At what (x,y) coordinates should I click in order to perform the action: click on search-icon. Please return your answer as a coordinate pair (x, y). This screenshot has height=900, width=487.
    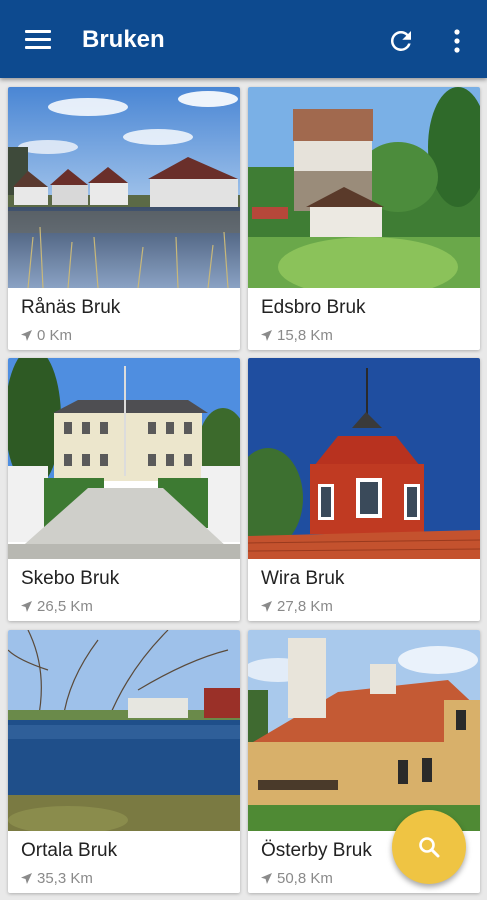
    Looking at the image, I should click on (429, 847).